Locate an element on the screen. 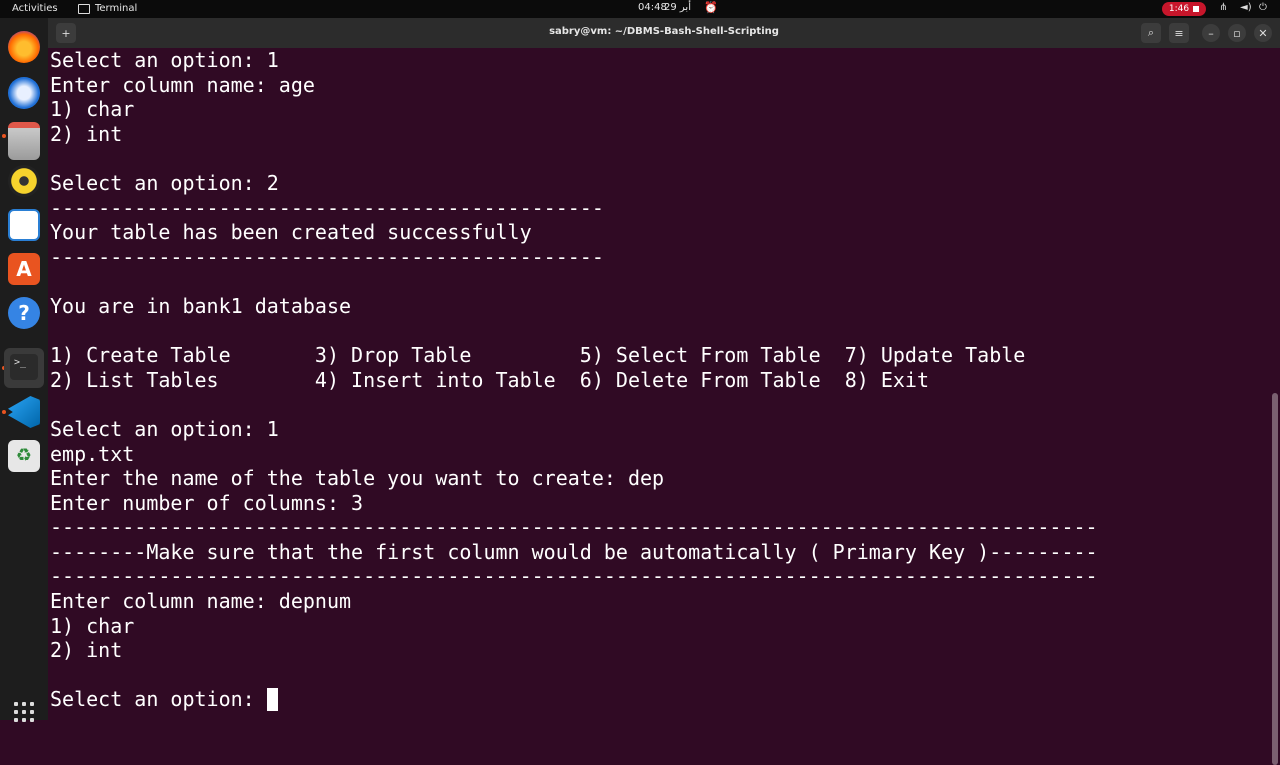 The width and height of the screenshot is (1280, 765). hamburger-menu-icon: ≡ is located at coordinates (1179, 33).